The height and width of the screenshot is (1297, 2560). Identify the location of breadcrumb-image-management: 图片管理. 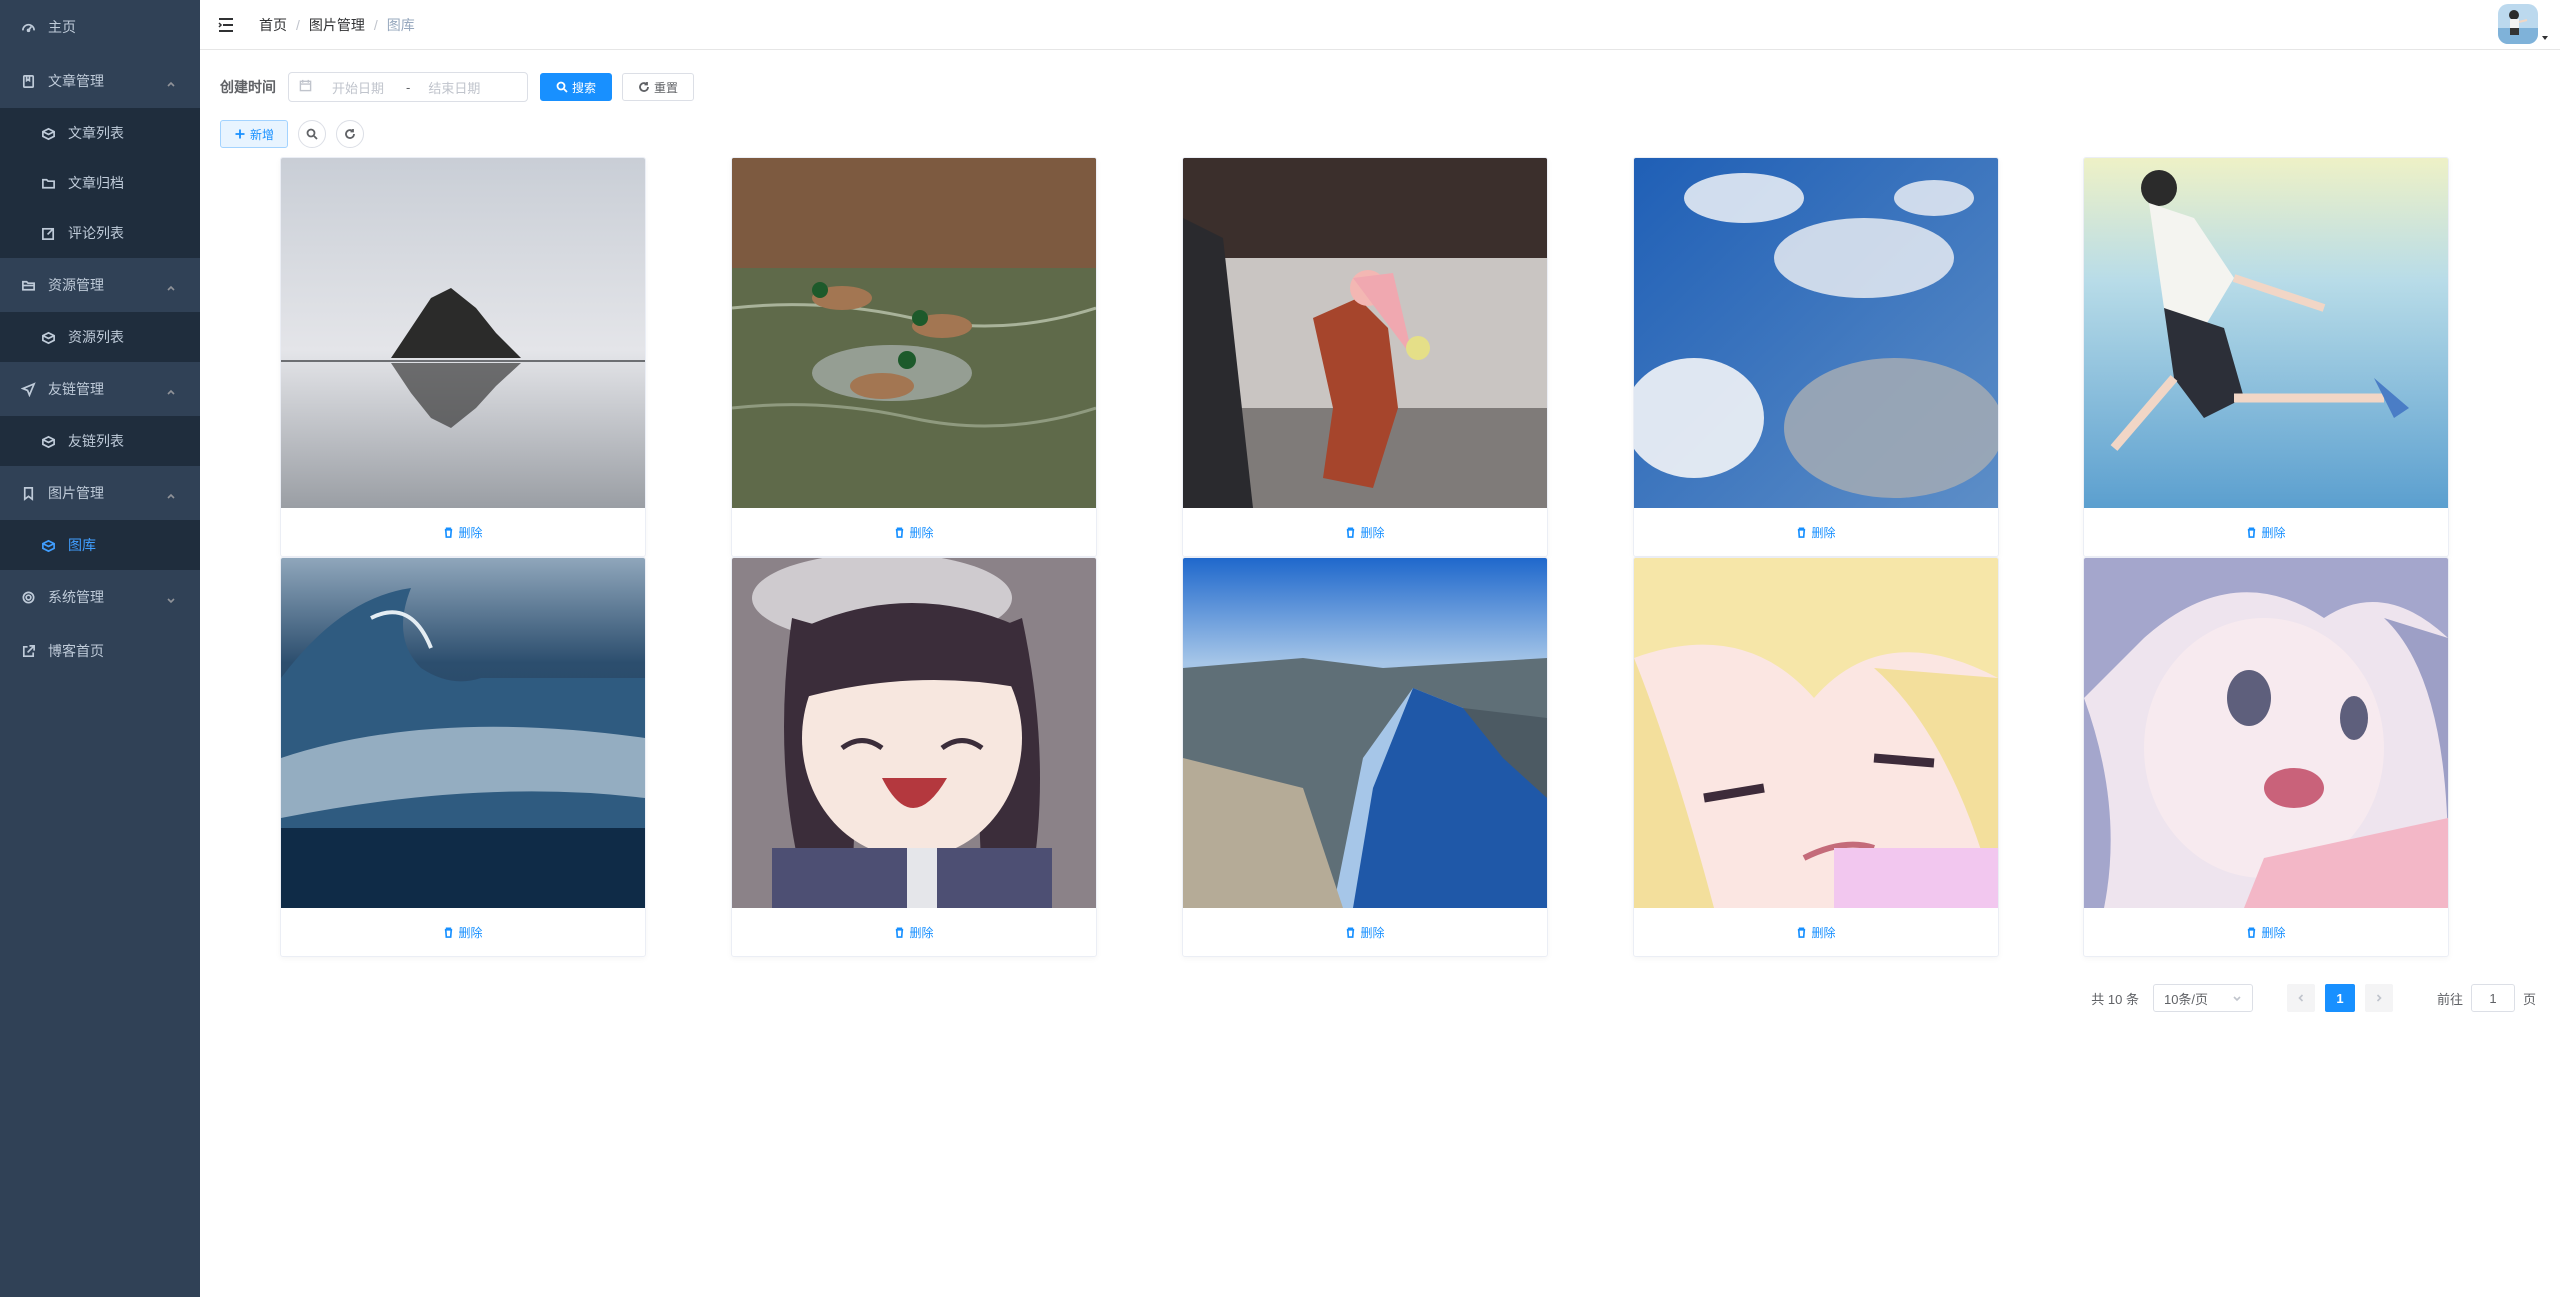
(337, 25).